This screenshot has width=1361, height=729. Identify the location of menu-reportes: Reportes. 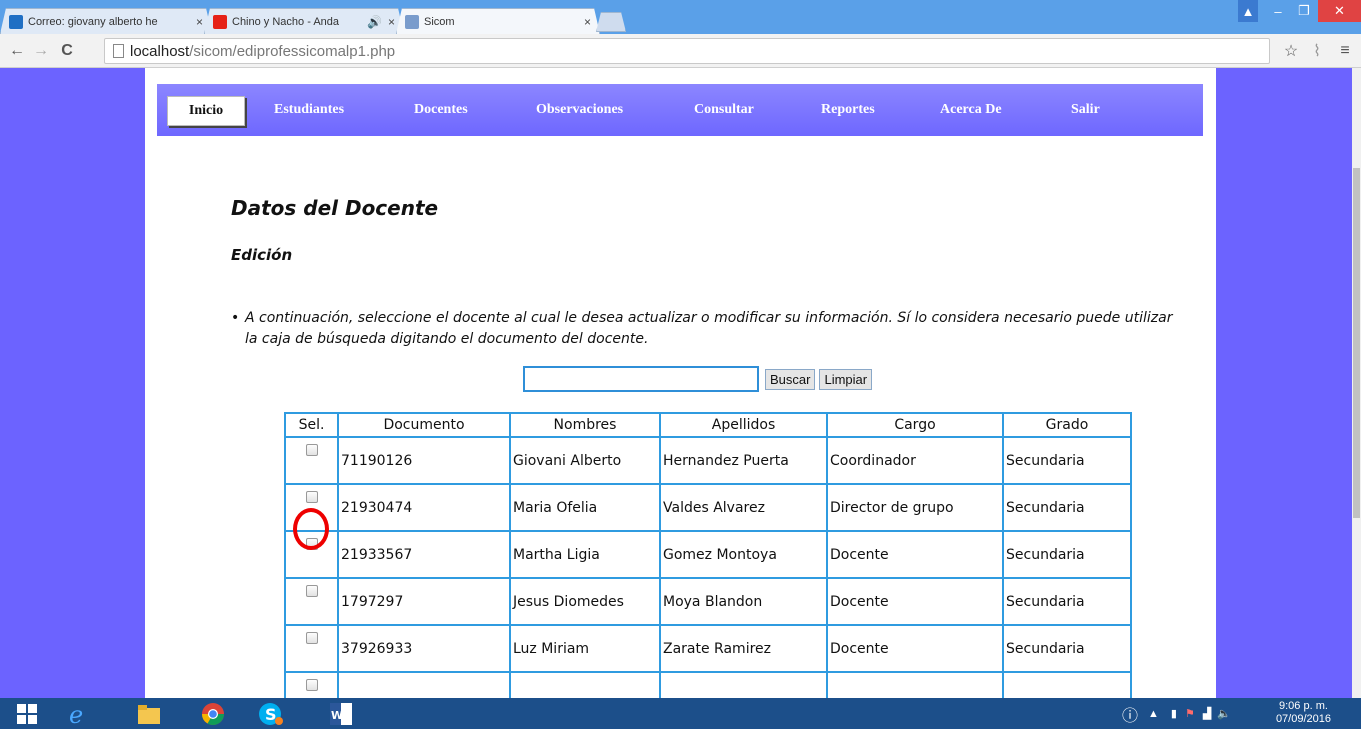
(848, 110).